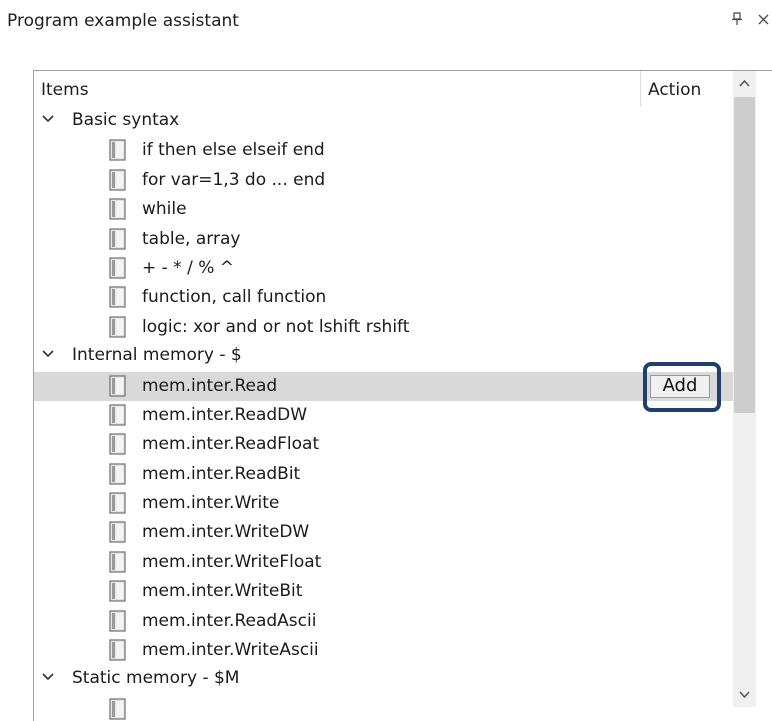 The width and height of the screenshot is (772, 721). I want to click on tree-item-row: mem.inter.WriteDW, so click(384, 532).